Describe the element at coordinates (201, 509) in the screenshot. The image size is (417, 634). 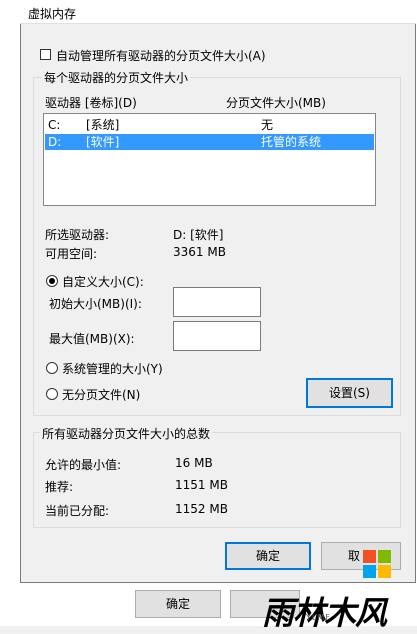
I see `current-allocated-value: 1152 MB` at that location.